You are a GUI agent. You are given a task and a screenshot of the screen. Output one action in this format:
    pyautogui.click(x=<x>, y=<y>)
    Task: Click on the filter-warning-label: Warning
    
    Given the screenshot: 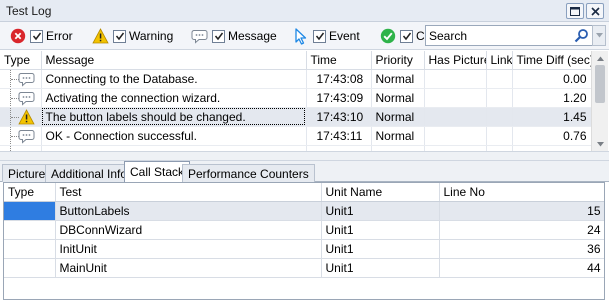 What is the action you would take?
    pyautogui.click(x=151, y=36)
    